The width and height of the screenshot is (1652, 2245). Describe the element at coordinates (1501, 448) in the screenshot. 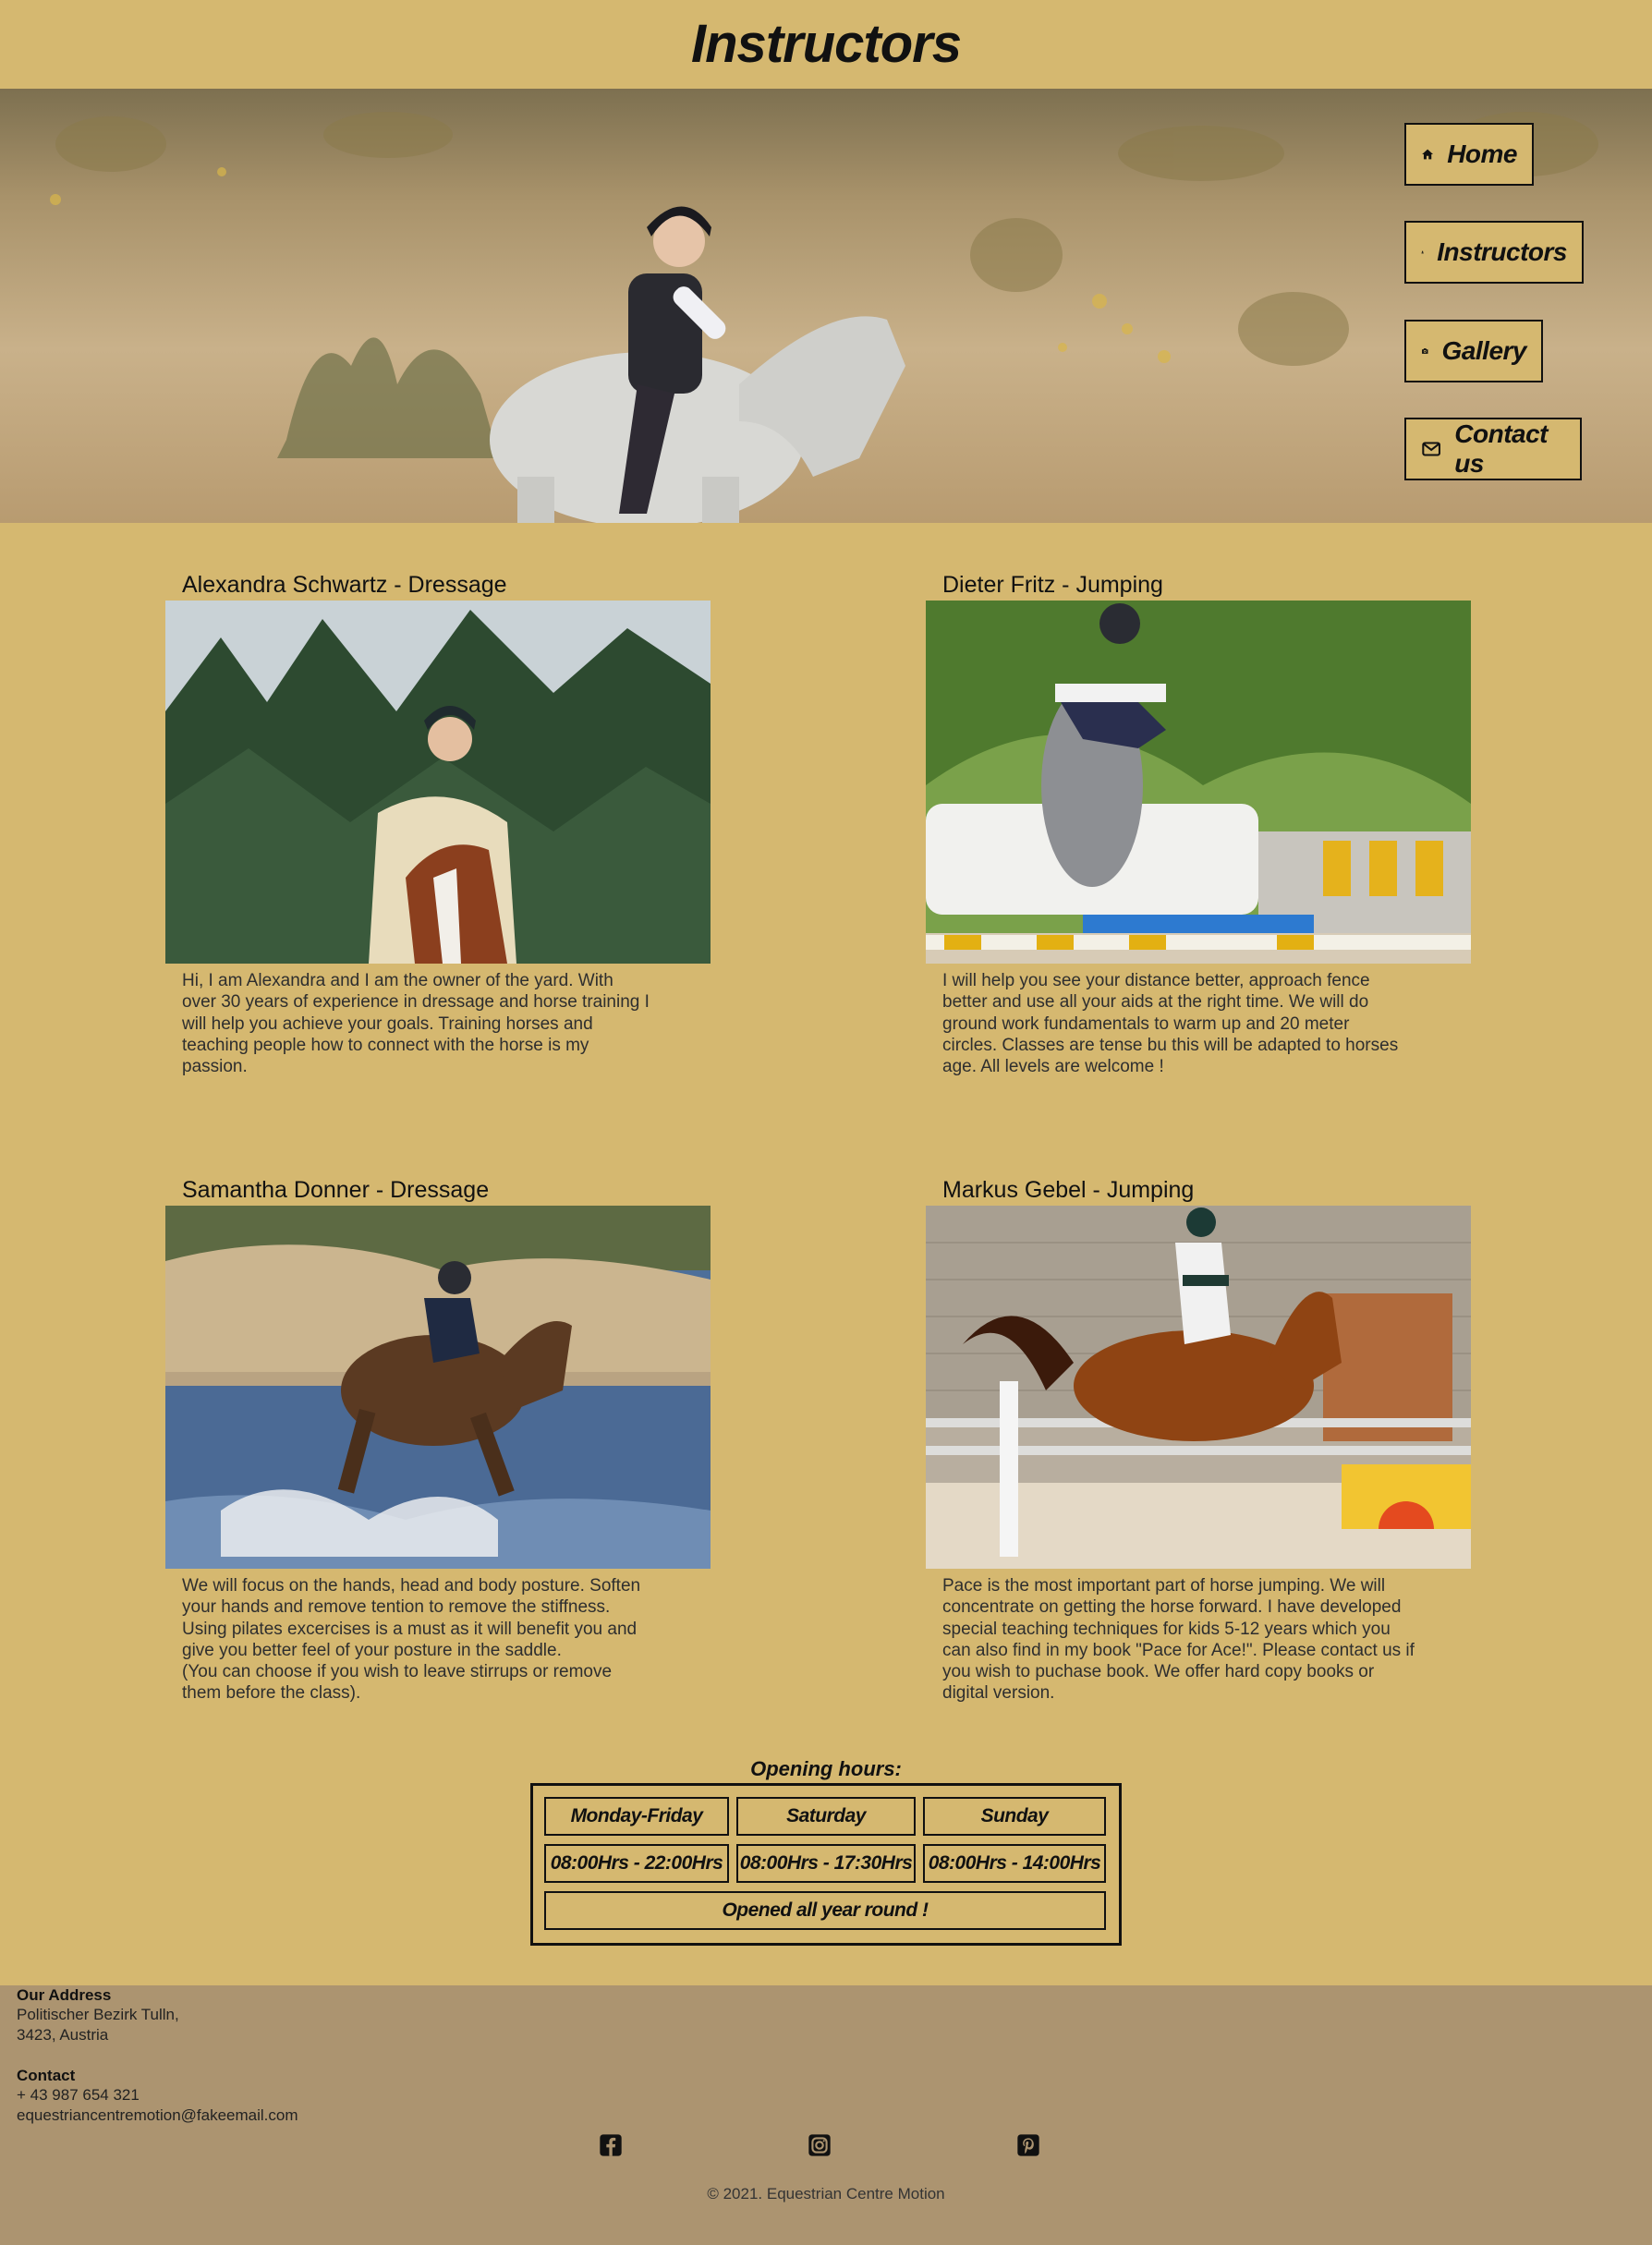

I see `nav-contact-label: Contact us` at that location.